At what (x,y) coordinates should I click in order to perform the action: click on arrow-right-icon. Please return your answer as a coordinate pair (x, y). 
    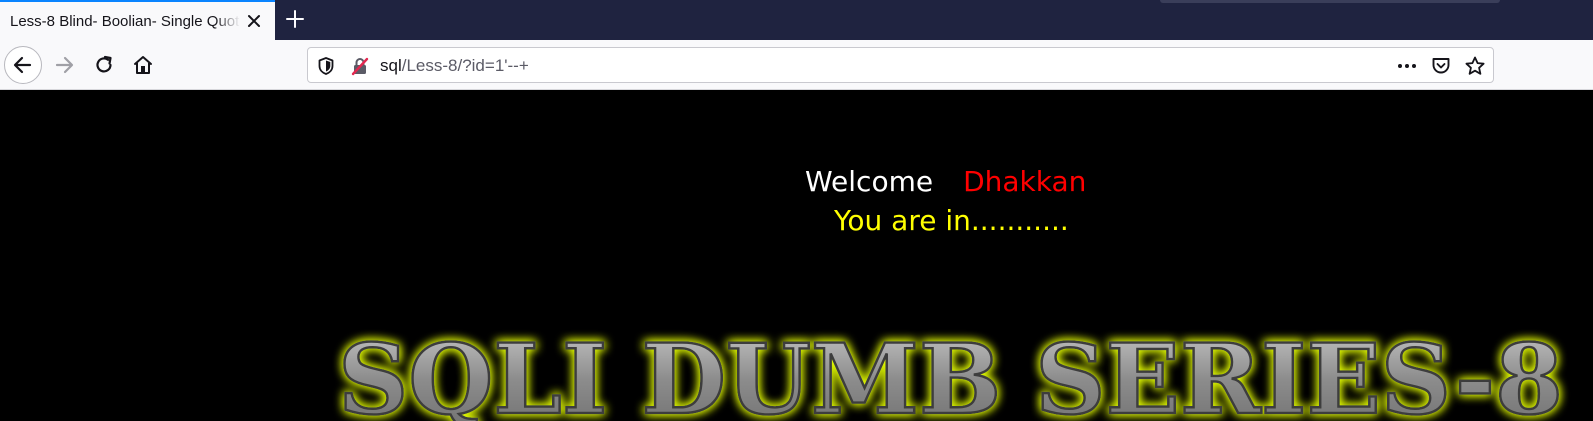
    Looking at the image, I should click on (64, 65).